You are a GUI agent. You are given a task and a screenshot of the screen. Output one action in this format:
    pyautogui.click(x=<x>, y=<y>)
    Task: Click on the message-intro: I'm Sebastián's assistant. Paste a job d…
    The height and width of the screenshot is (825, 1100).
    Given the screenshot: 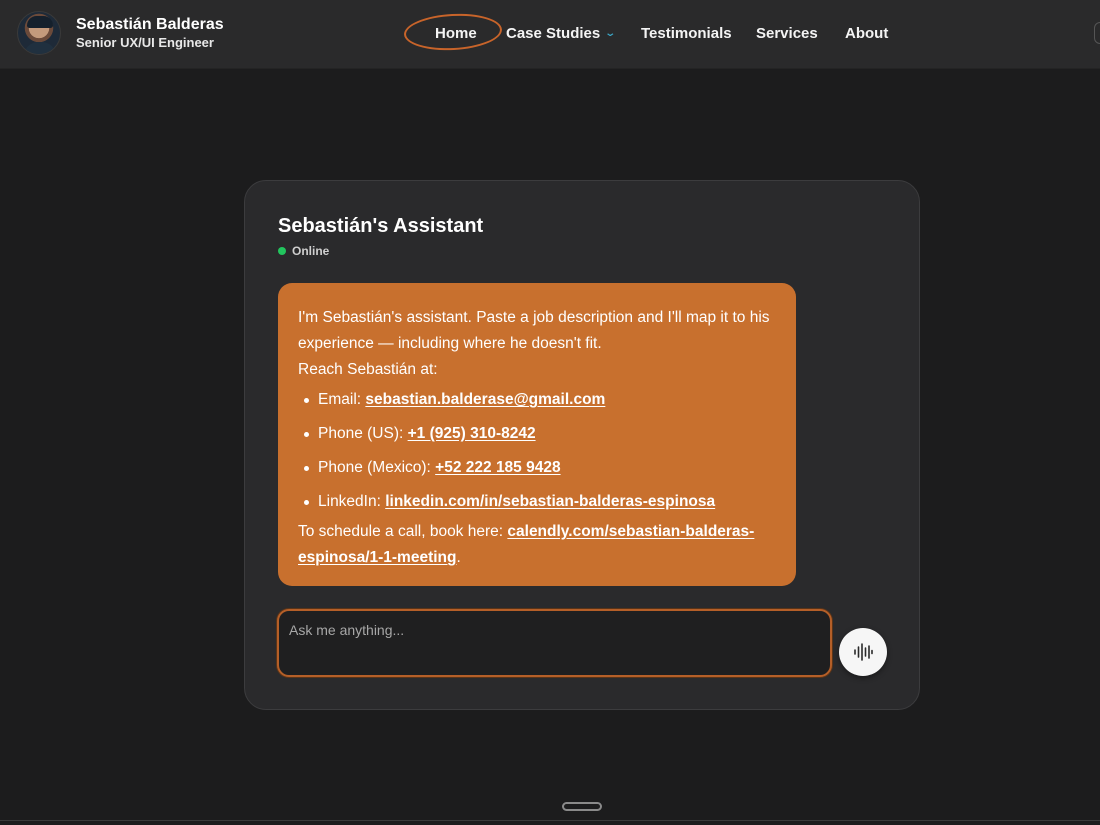 What is the action you would take?
    pyautogui.click(x=534, y=330)
    